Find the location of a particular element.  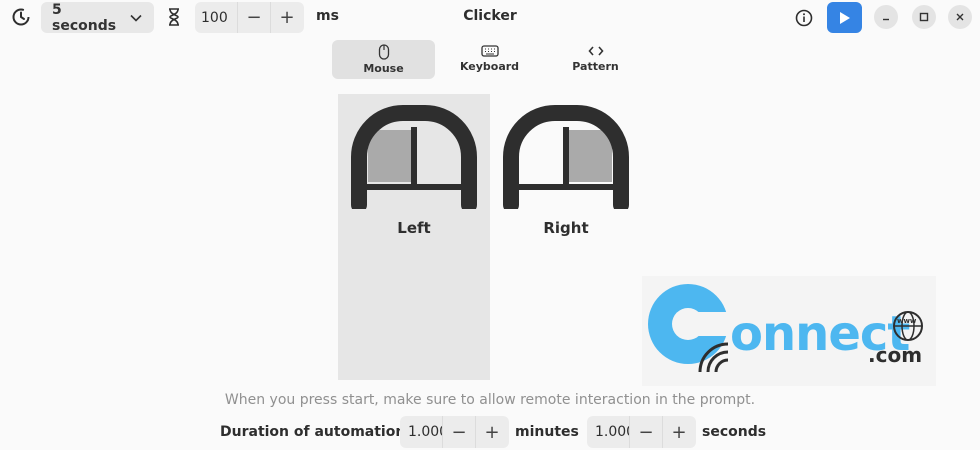

minutes-decrement-button: − is located at coordinates (458, 432).